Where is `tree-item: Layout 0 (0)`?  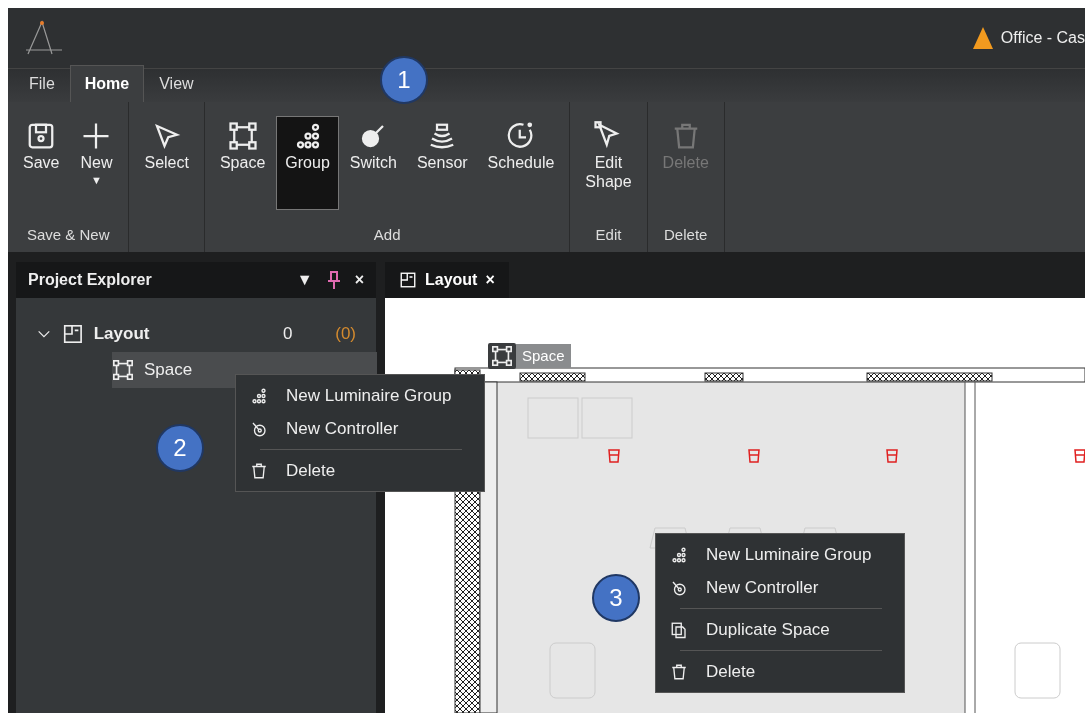
tree-item: Layout 0 (0) is located at coordinates (196, 334).